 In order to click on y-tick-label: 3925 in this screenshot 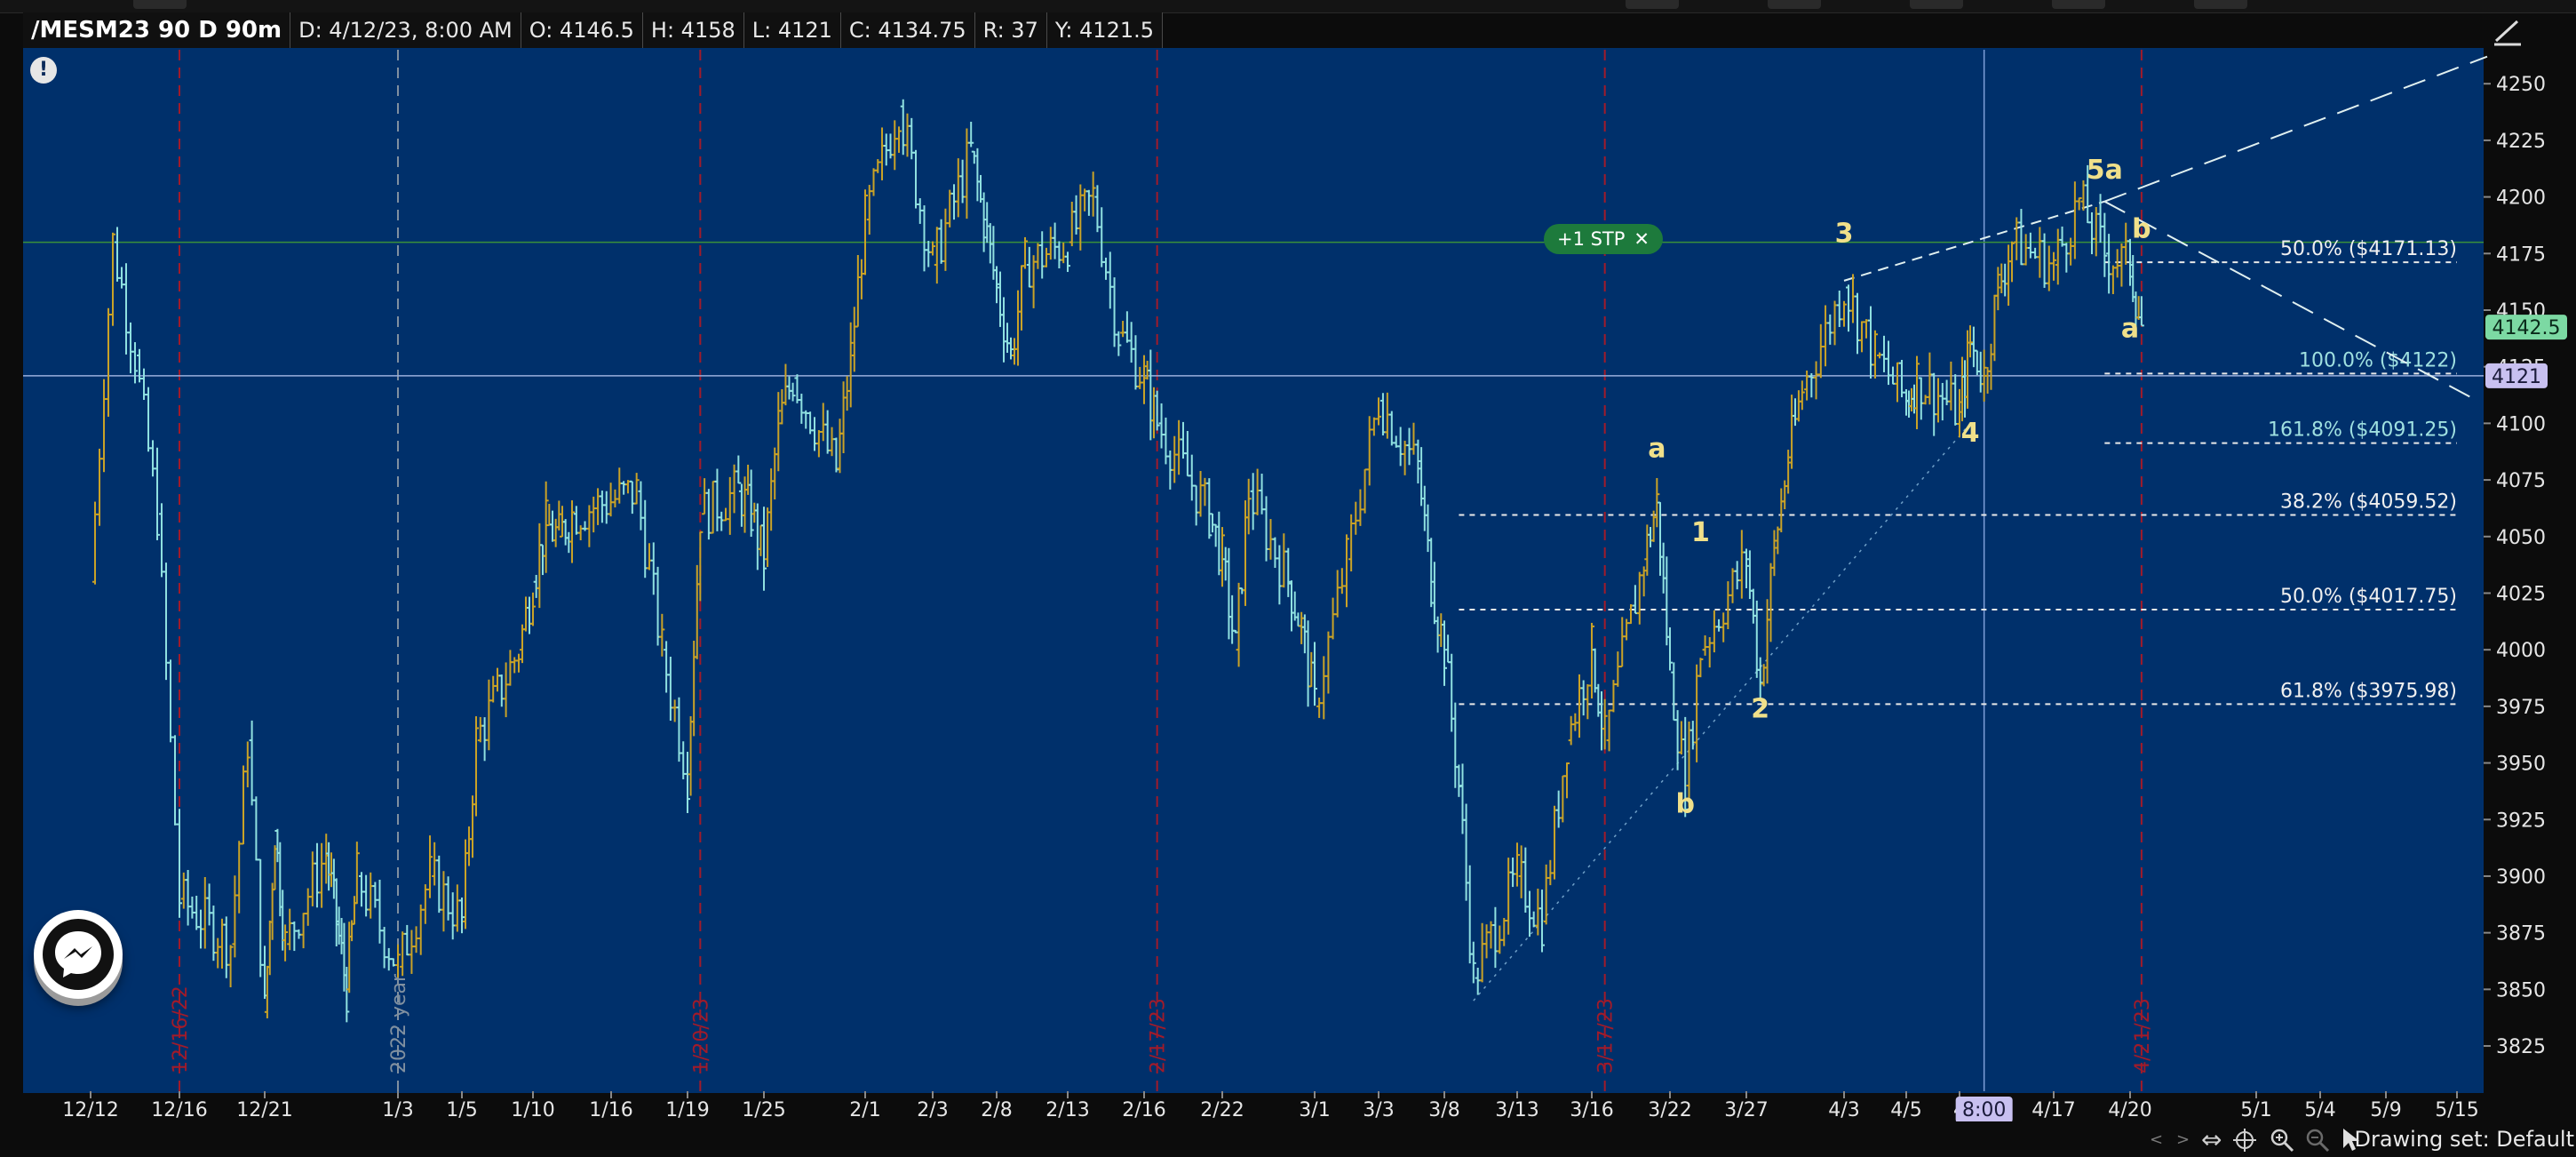, I will do `click(2521, 821)`.